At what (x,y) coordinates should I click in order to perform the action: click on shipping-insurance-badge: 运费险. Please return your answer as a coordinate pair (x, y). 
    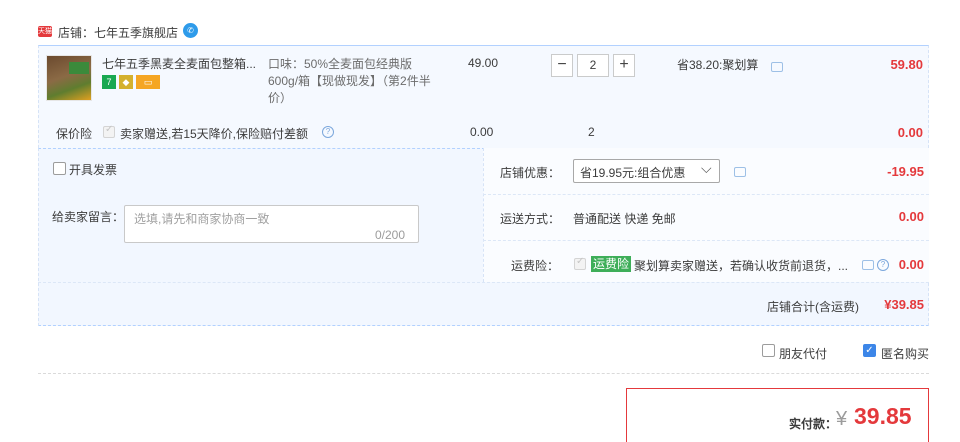
    Looking at the image, I should click on (611, 264).